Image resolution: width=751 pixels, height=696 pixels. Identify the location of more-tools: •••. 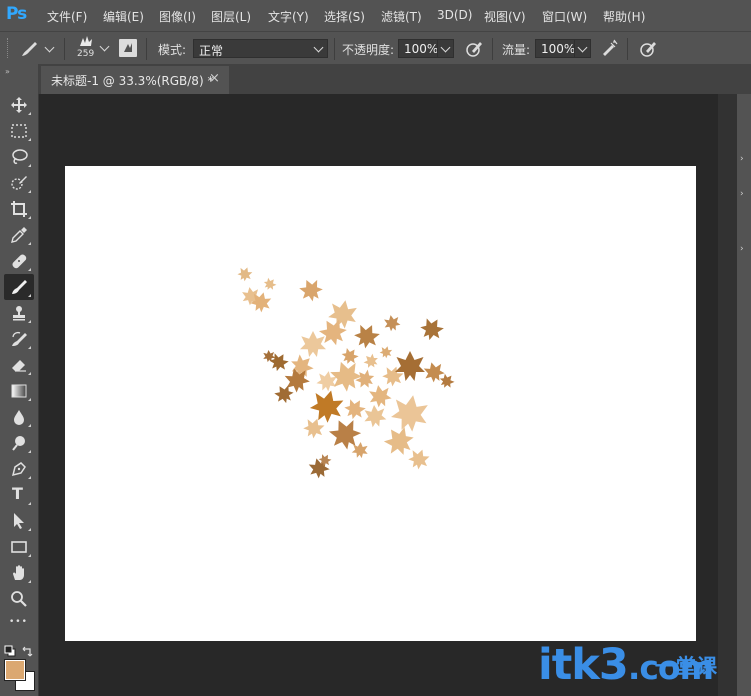
(19, 625).